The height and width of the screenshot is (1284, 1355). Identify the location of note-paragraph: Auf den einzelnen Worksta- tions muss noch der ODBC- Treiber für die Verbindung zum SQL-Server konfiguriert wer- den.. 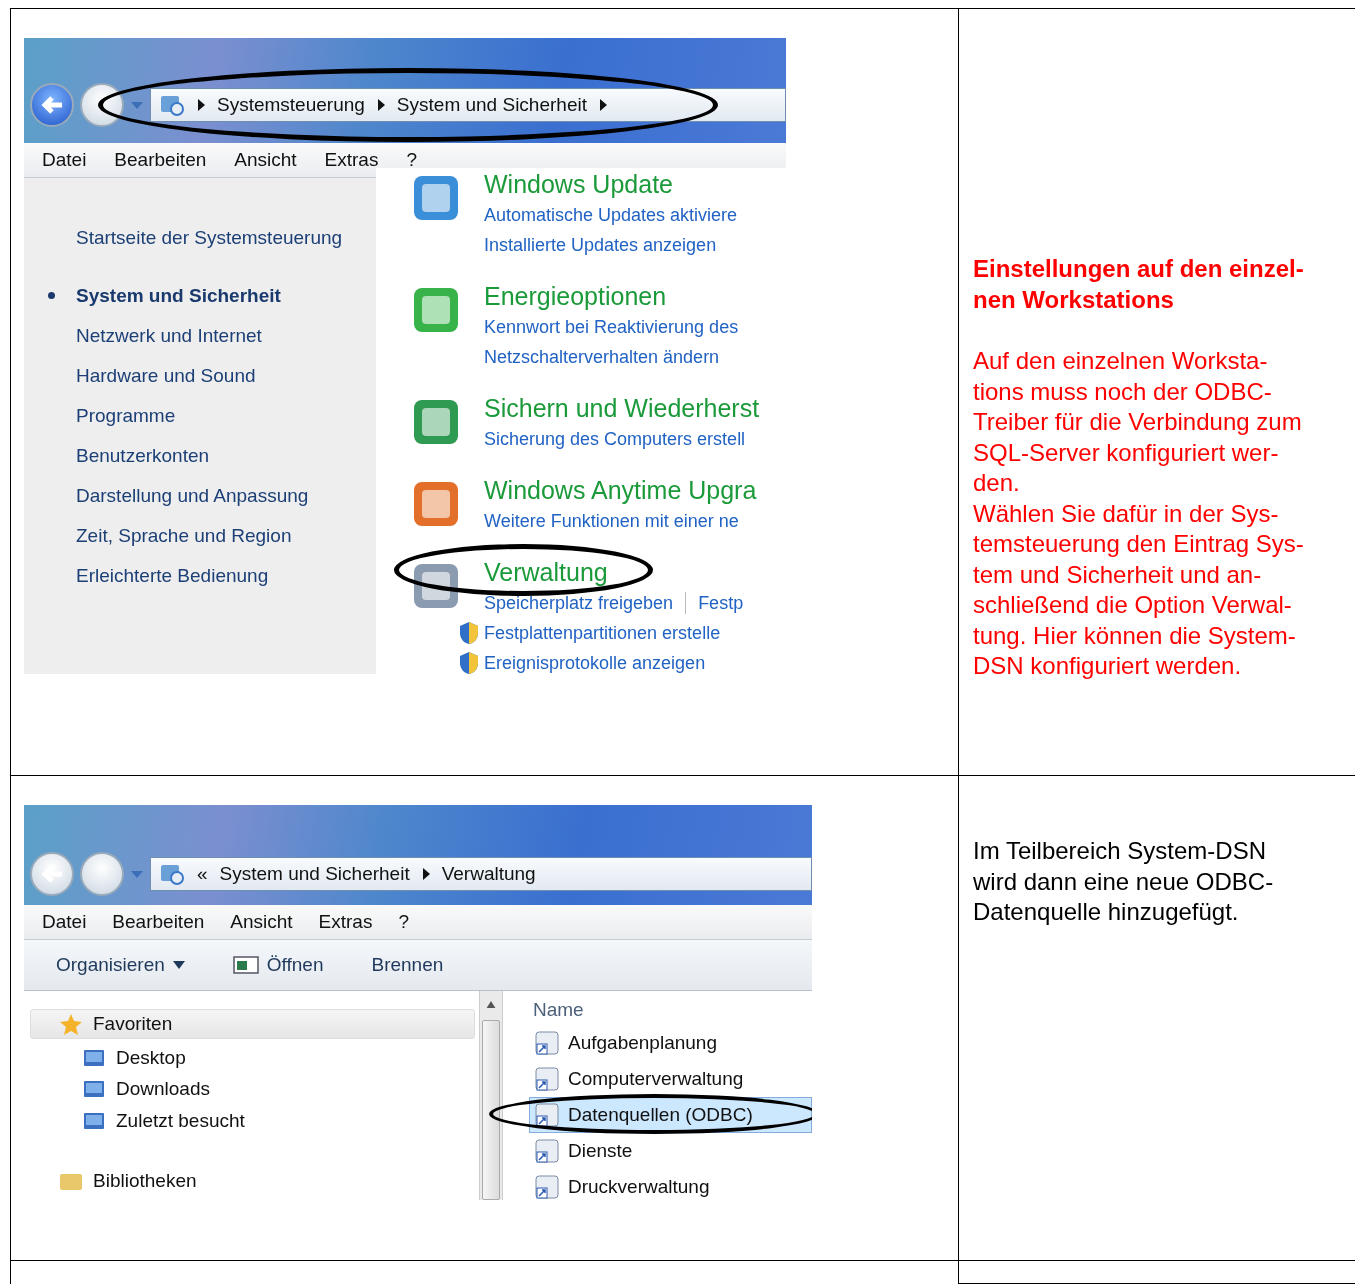
(1138, 422).